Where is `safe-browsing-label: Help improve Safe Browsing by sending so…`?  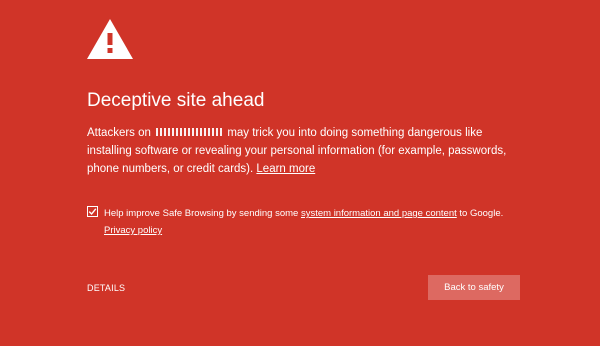 safe-browsing-label: Help improve Safe Browsing by sending so… is located at coordinates (314, 214).